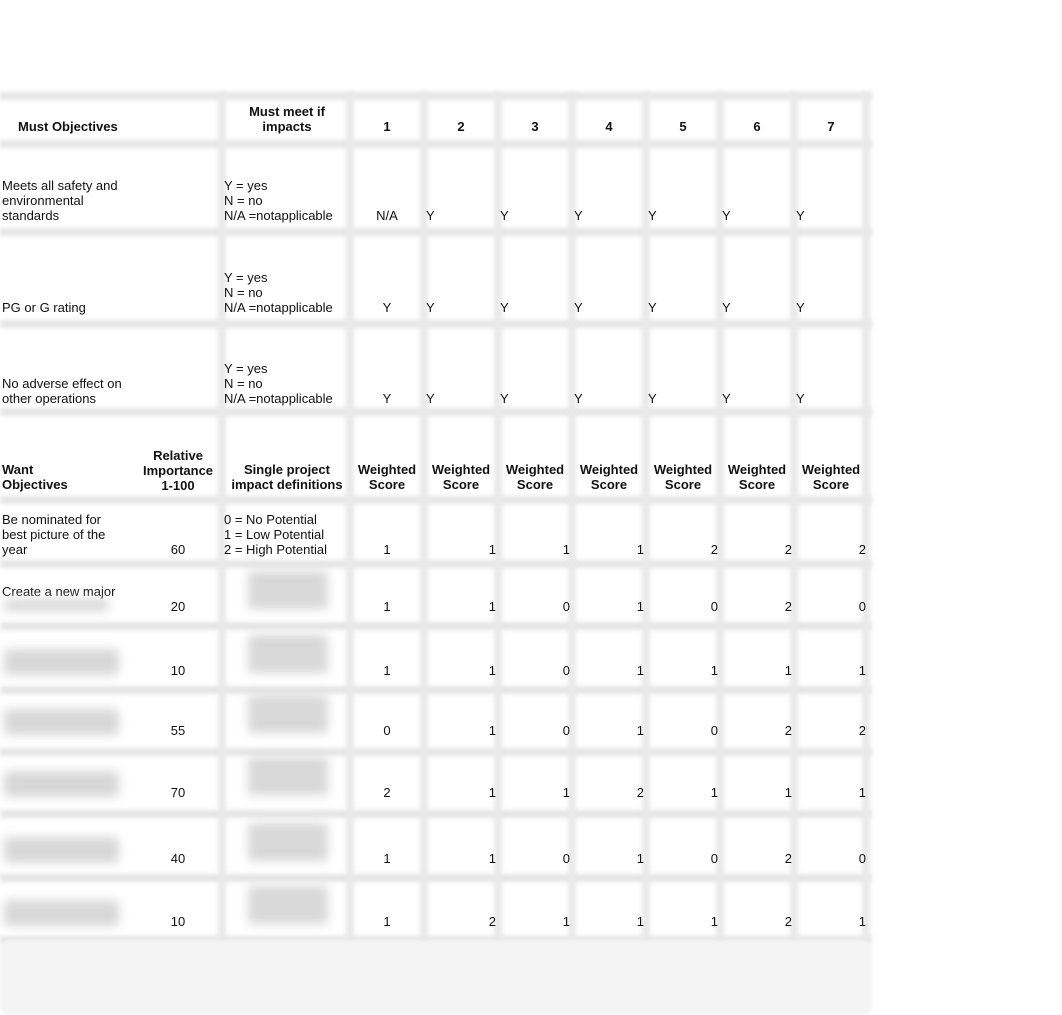  What do you see at coordinates (387, 126) in the screenshot?
I see `project-number-header: 1` at bounding box center [387, 126].